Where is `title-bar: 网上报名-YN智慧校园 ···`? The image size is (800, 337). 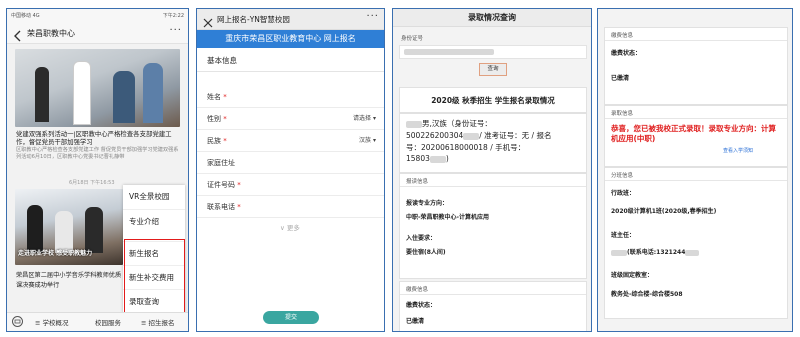
title-bar: 网上报名-YN智慧校园 ··· is located at coordinates (290, 19).